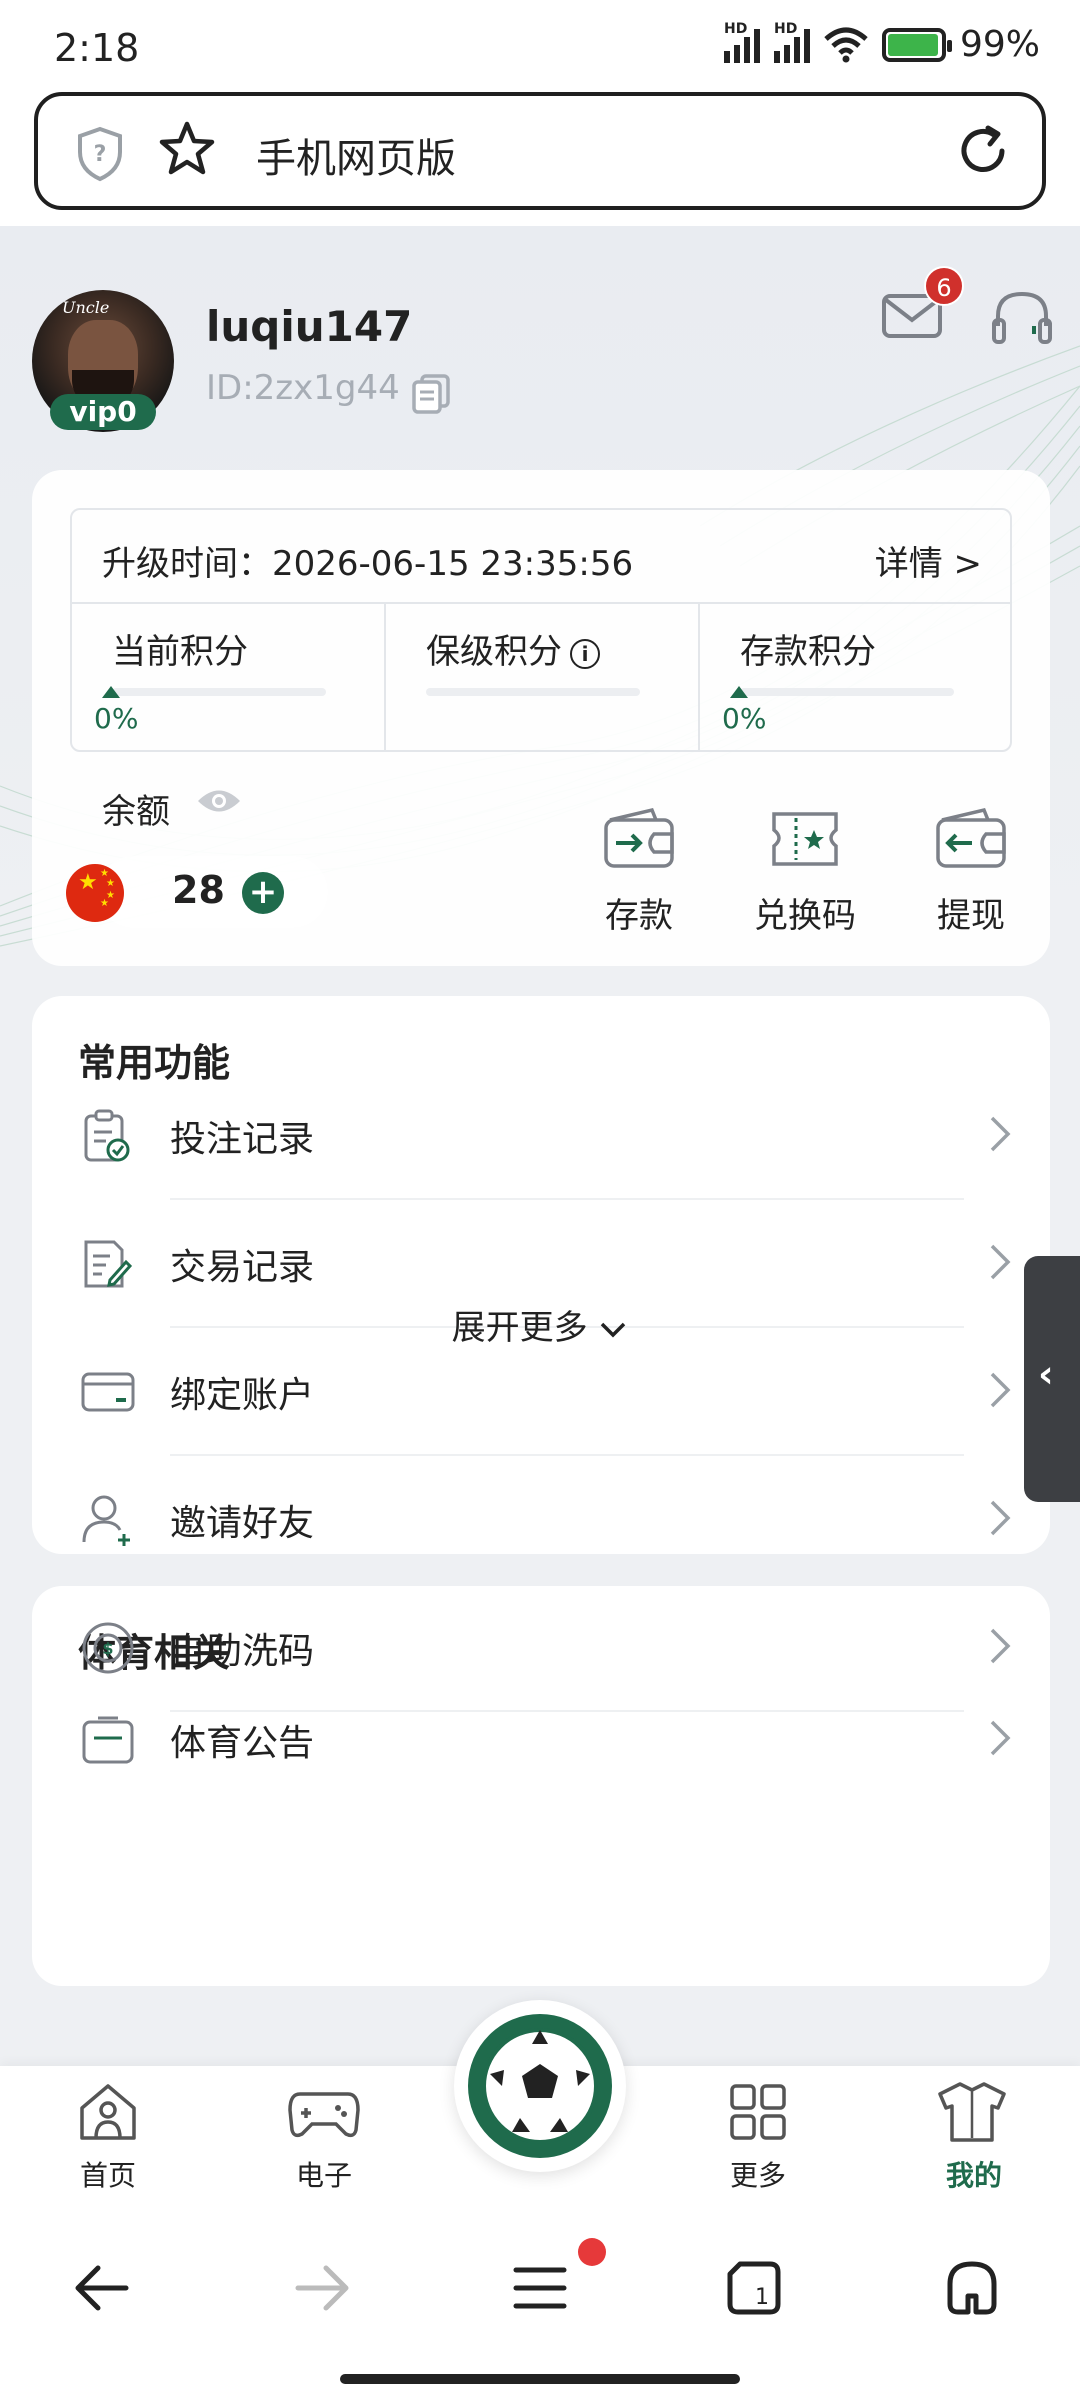 Image resolution: width=1080 pixels, height=2400 pixels. Describe the element at coordinates (229, 678) in the screenshot. I see `current-points: 当前积分 0%` at that location.